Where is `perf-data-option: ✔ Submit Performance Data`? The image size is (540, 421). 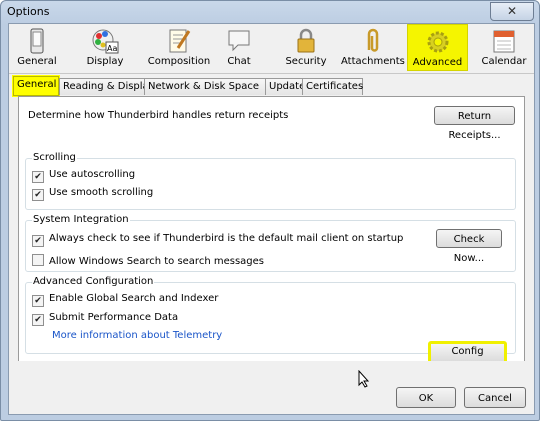
perf-data-option: ✔ Submit Performance Data is located at coordinates (105, 319).